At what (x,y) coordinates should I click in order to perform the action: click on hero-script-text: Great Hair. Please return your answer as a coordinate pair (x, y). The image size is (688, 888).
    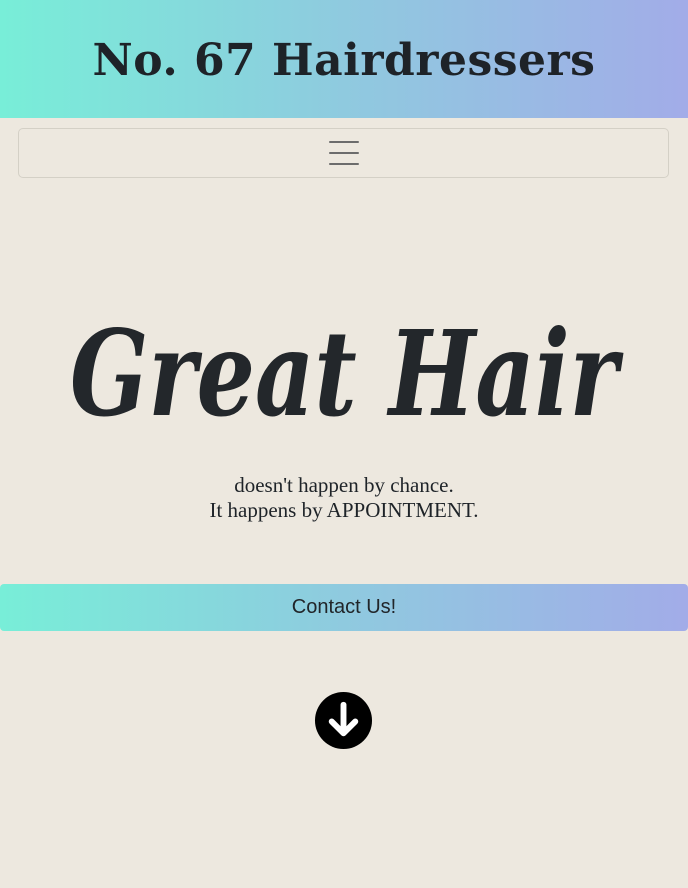
    Looking at the image, I should click on (347, 373).